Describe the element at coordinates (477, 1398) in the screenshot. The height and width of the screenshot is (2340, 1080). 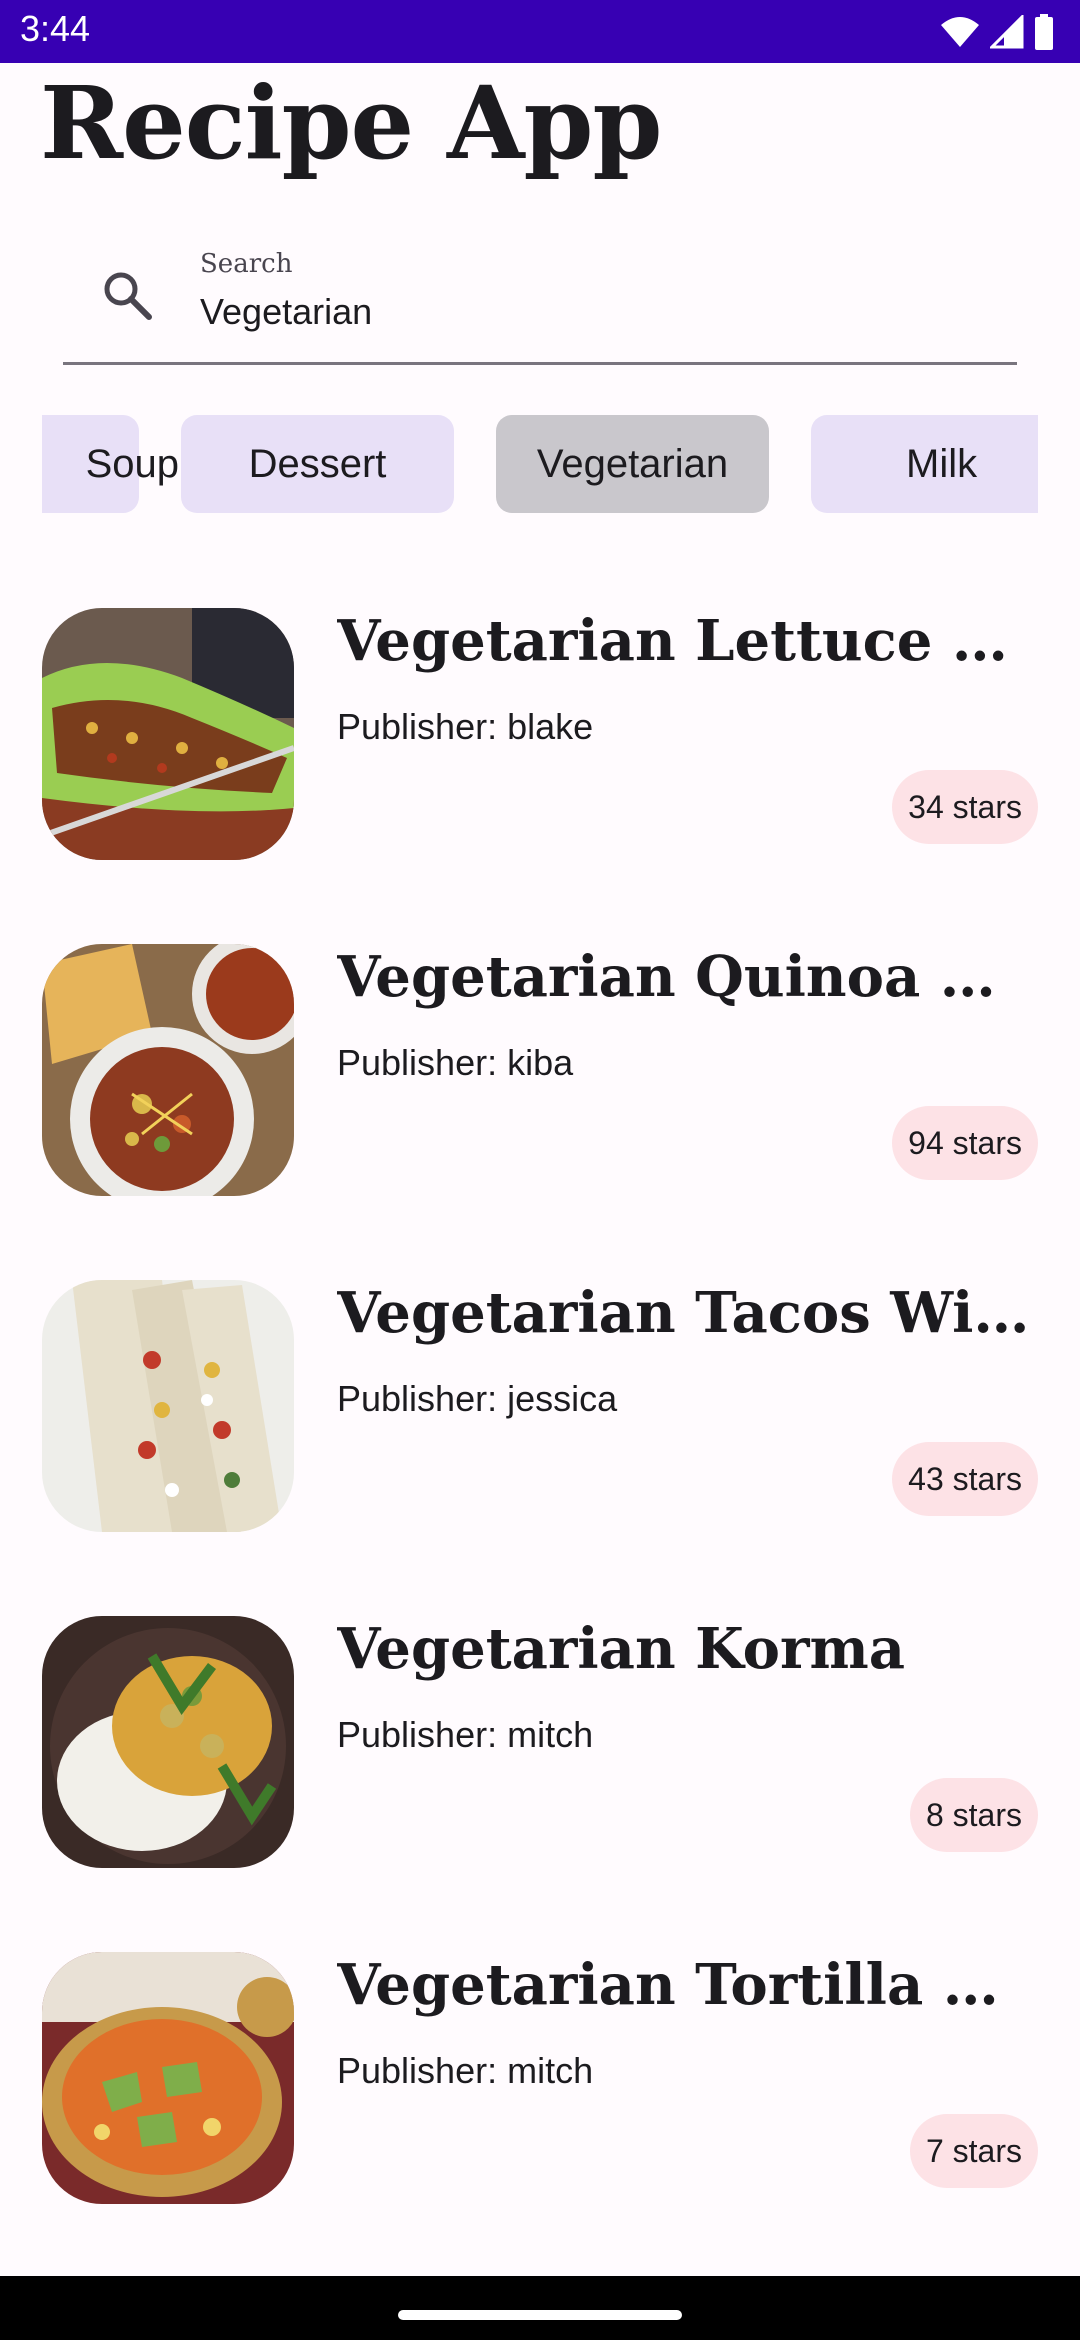
I see `recipe-publisher: Publisher: jessica` at that location.